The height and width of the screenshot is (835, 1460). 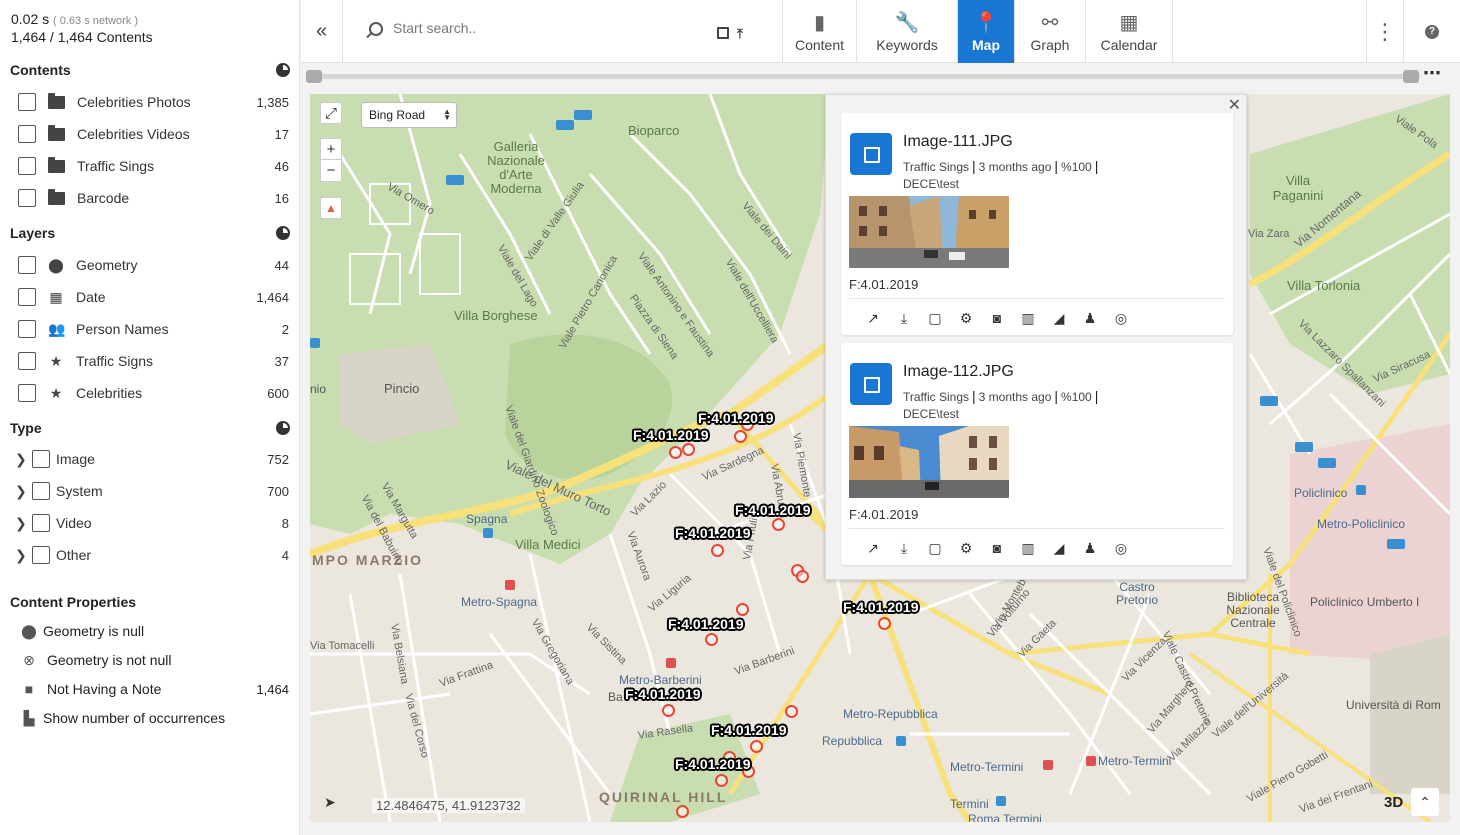 What do you see at coordinates (330, 802) in the screenshot?
I see `navigation-arrow-icon: ➤` at bounding box center [330, 802].